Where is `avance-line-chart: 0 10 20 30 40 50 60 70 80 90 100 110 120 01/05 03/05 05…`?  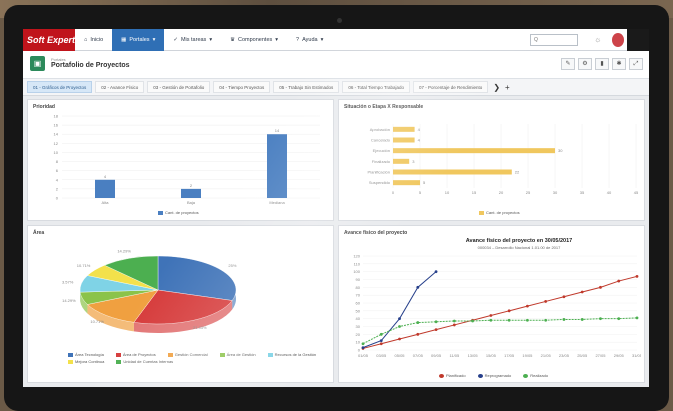 avance-line-chart: 0 10 20 30 40 50 60 70 80 90 100 110 120 01/05 03/05 05… is located at coordinates (497, 306).